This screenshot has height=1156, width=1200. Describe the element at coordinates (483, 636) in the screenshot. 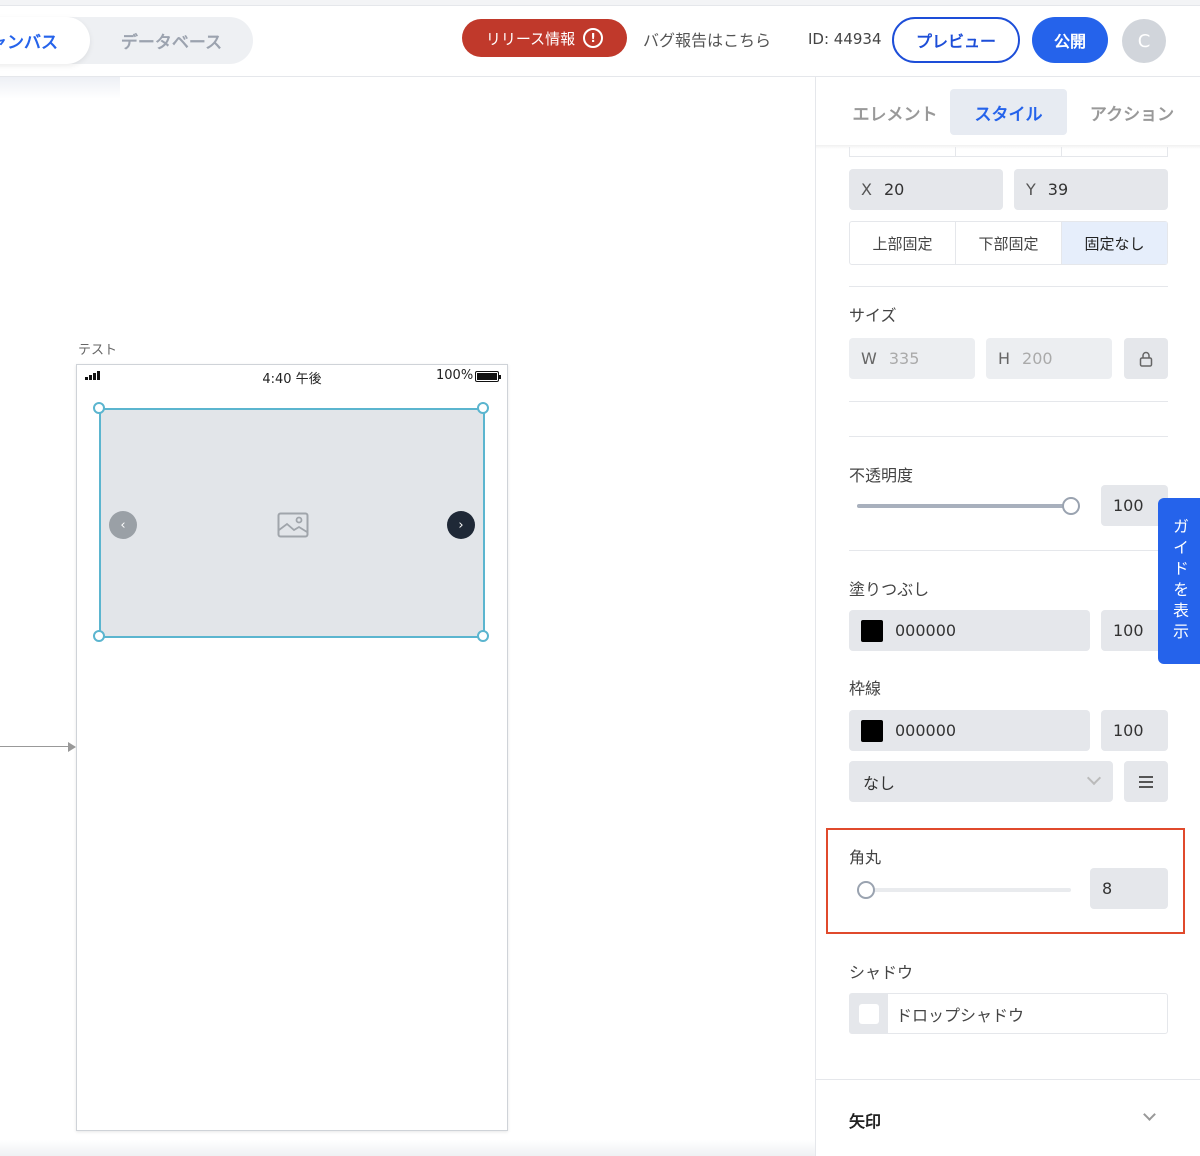

I see `resize-handle-bottom-right` at that location.